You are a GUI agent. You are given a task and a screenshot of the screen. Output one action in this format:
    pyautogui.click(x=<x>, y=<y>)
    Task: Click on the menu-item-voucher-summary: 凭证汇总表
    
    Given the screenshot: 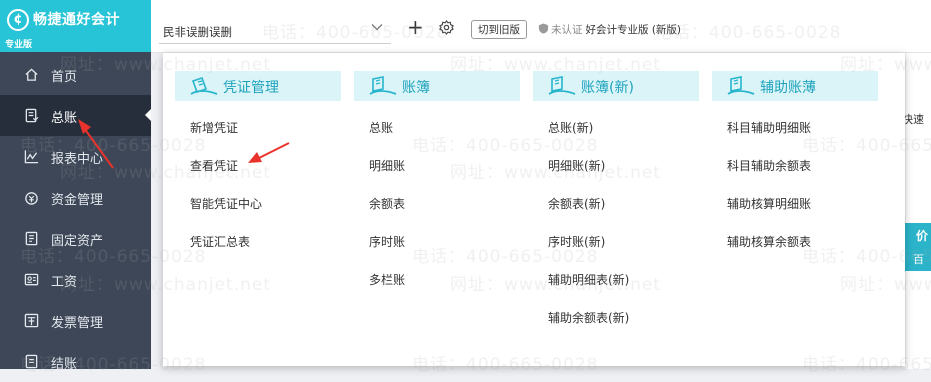 What is the action you would take?
    pyautogui.click(x=258, y=253)
    